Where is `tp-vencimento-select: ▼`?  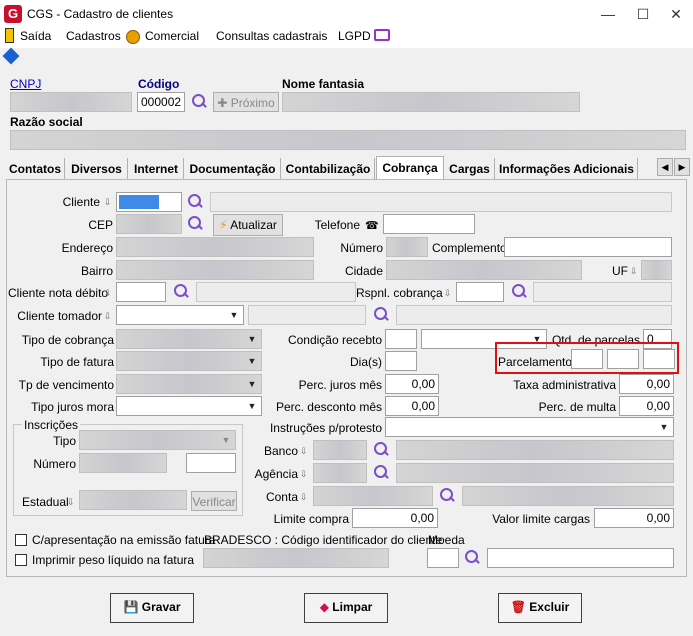
tp-vencimento-select: ▼ is located at coordinates (189, 384).